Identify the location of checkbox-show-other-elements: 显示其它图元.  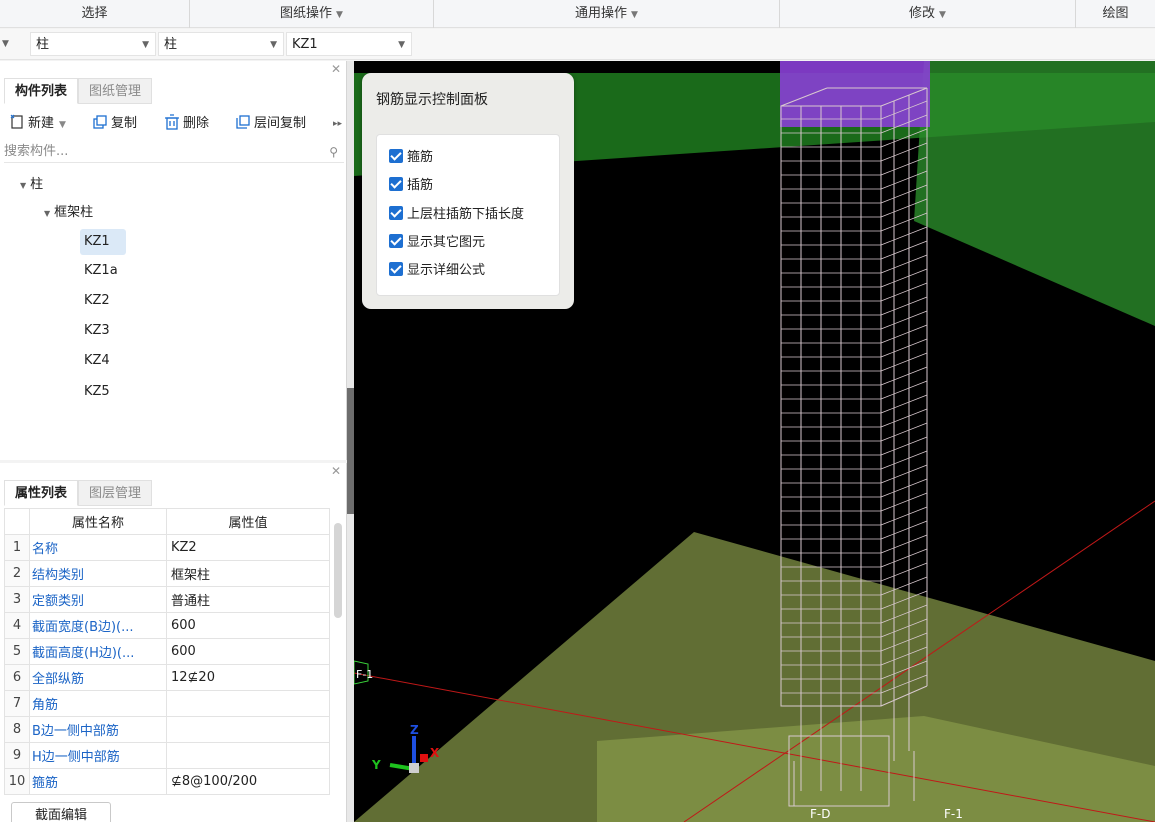
(437, 243).